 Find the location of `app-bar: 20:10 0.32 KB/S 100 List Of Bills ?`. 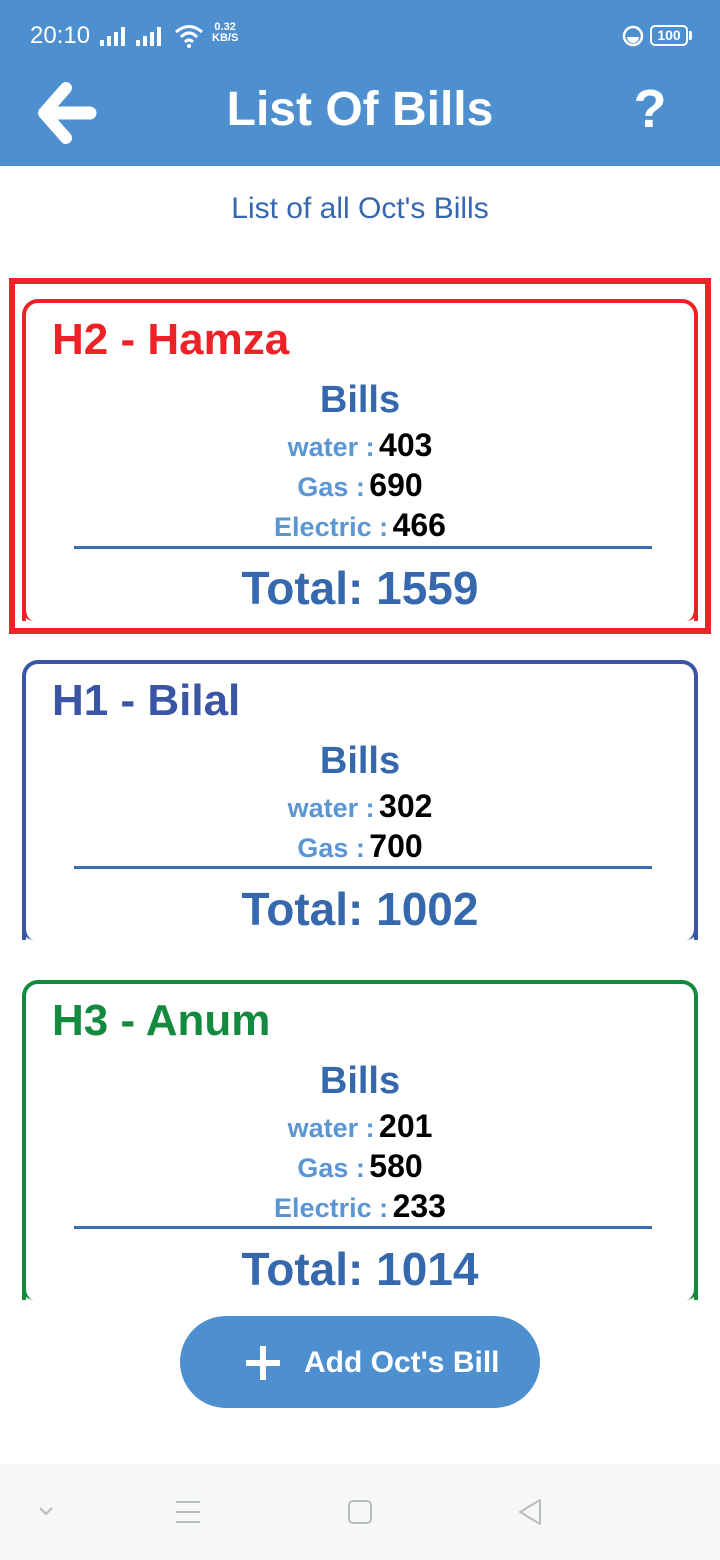

app-bar: 20:10 0.32 KB/S 100 List Of Bills ? is located at coordinates (360, 83).